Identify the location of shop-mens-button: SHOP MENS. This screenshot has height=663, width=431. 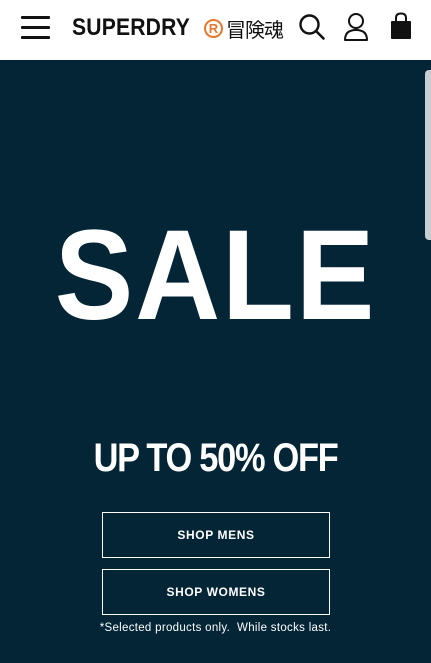
(216, 535).